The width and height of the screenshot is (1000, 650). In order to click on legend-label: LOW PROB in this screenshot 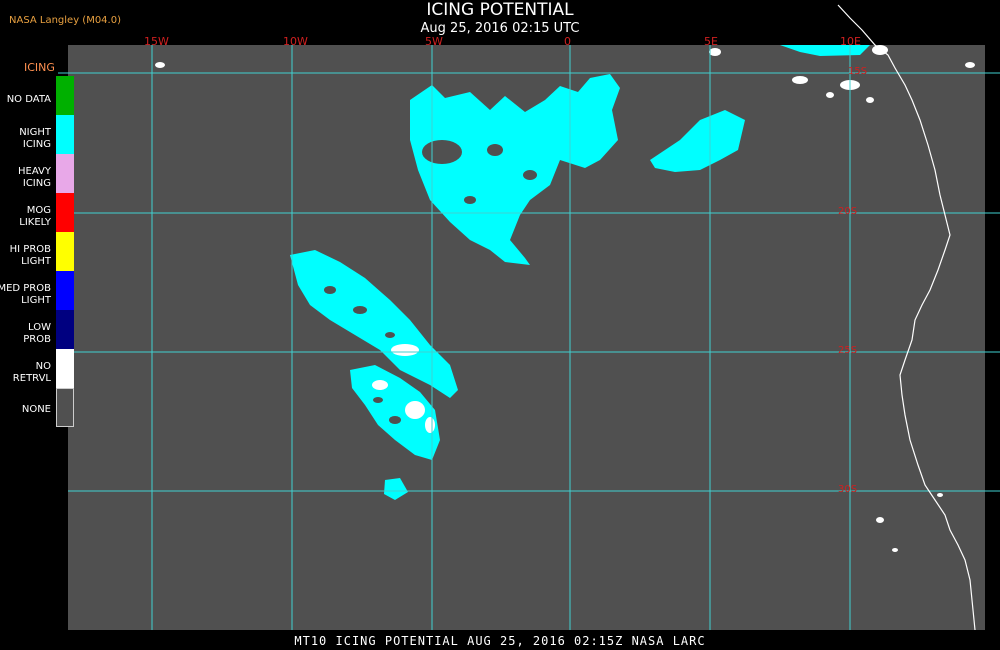, I will do `click(37, 333)`.